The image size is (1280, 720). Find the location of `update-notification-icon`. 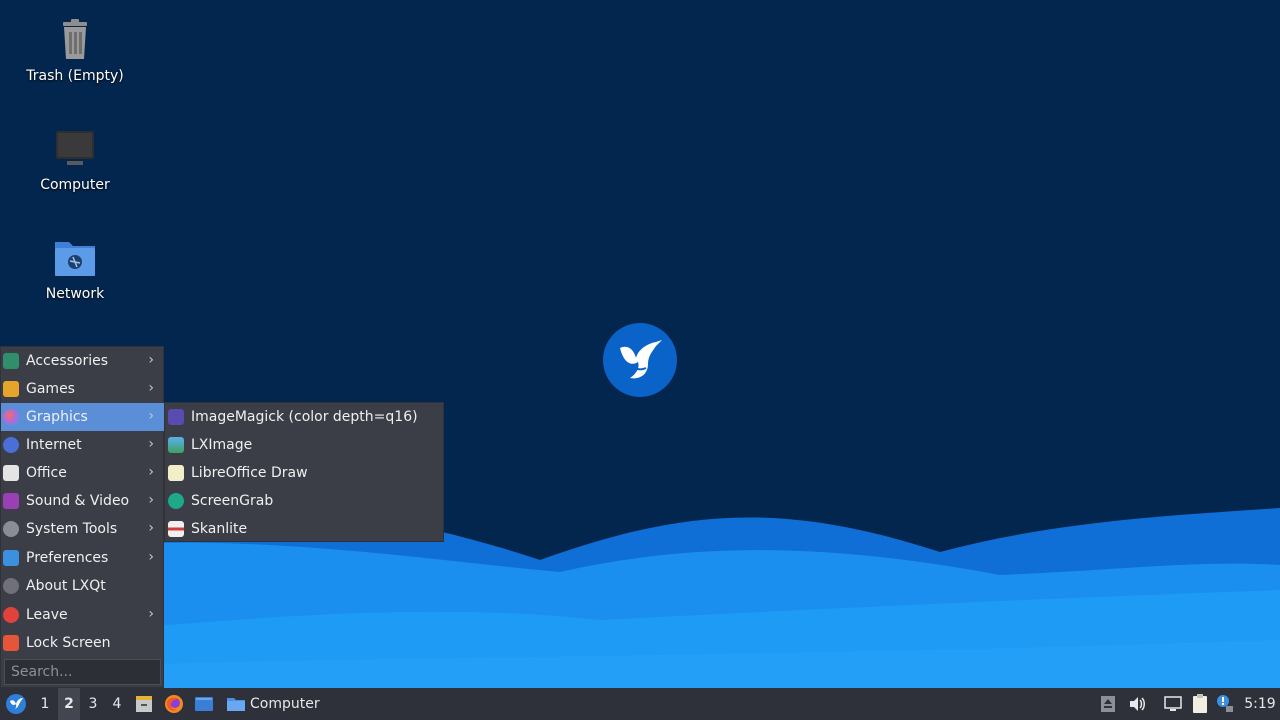

update-notification-icon is located at coordinates (1225, 703).